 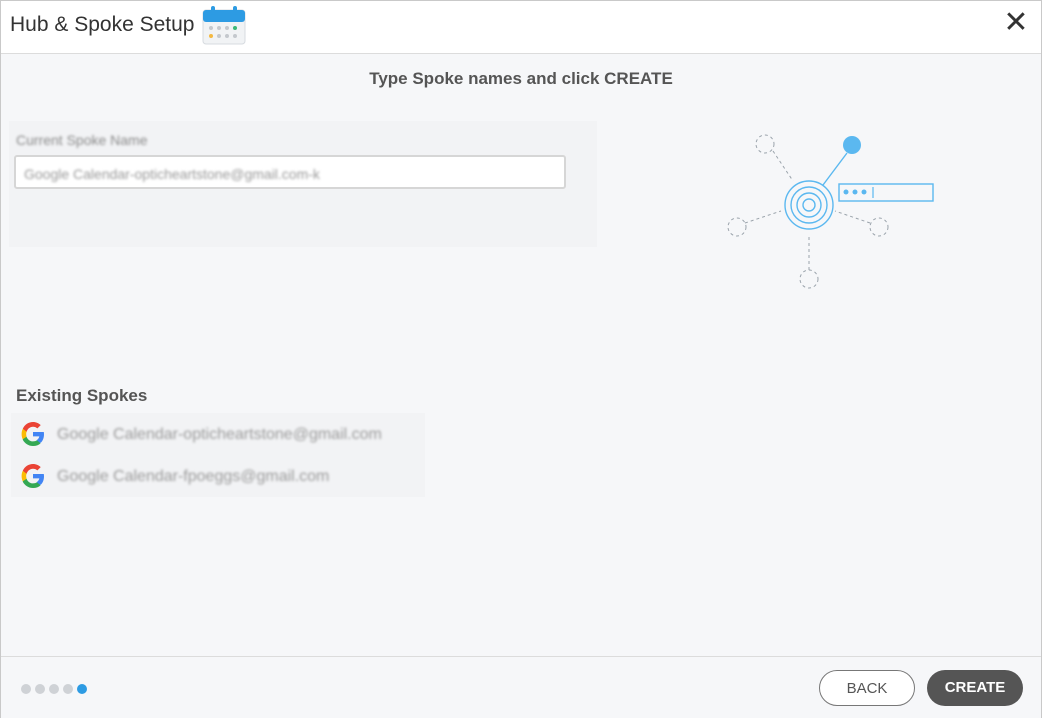 What do you see at coordinates (82, 689) in the screenshot?
I see `step-dot-active` at bounding box center [82, 689].